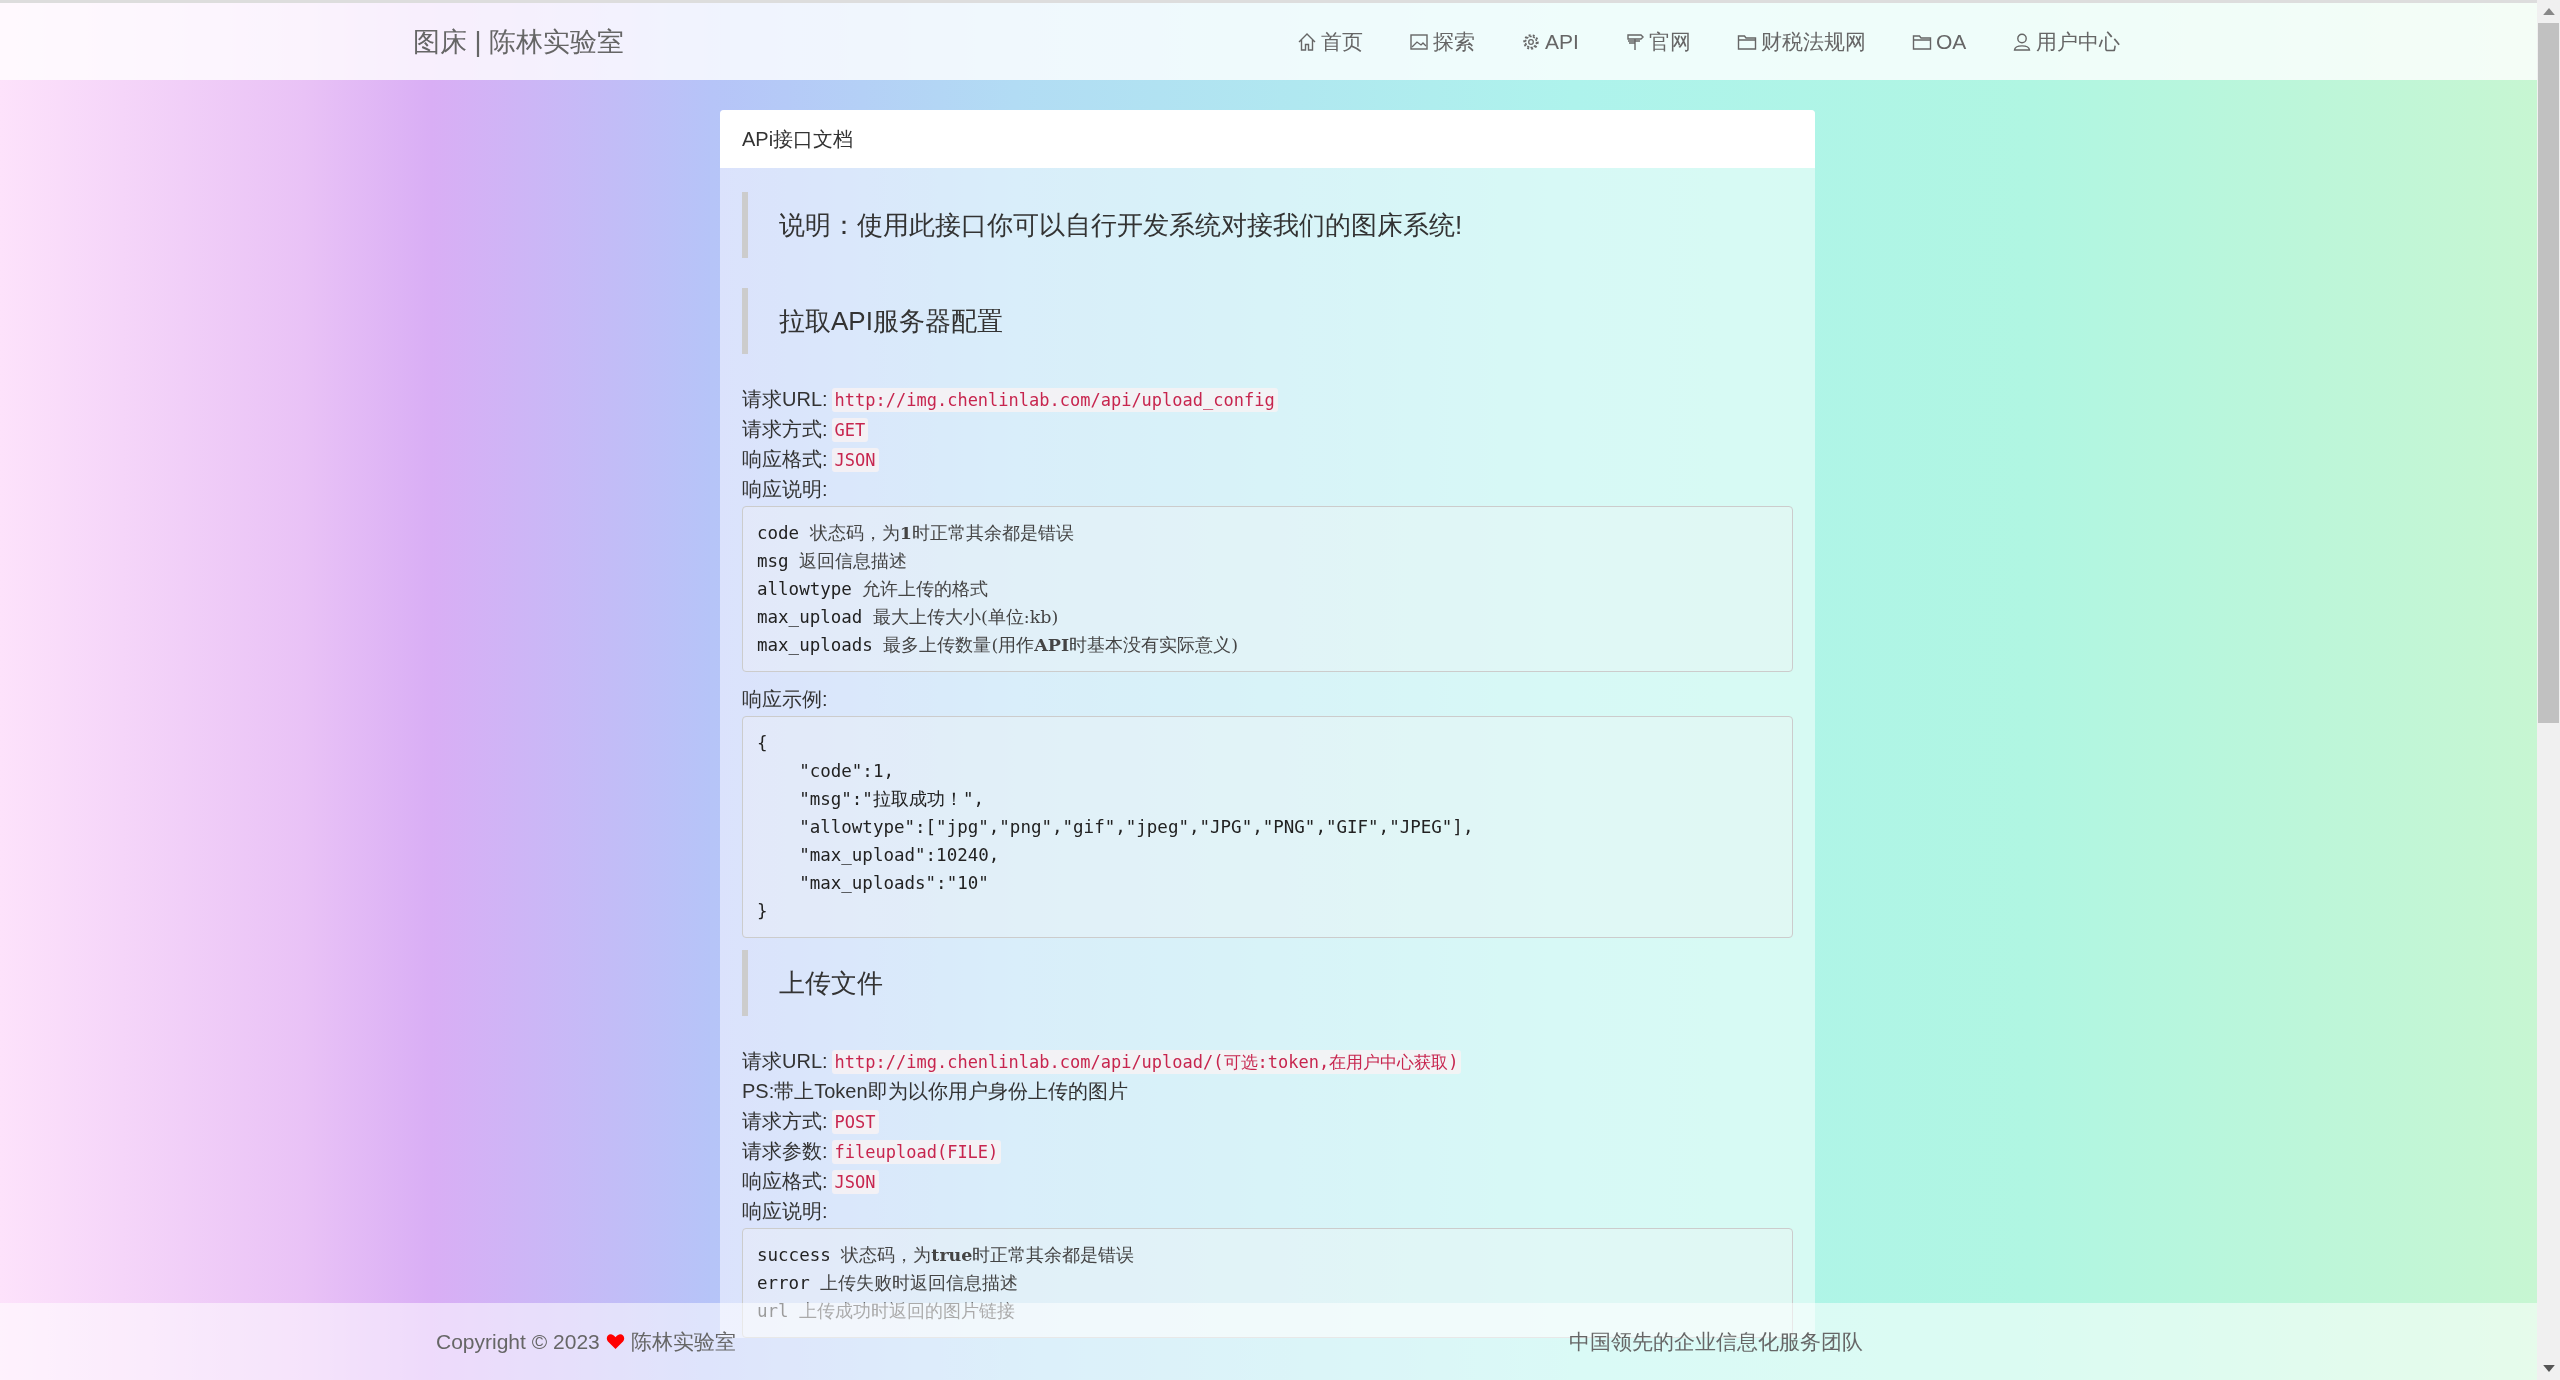 The height and width of the screenshot is (1380, 2560). I want to click on param-name: max_upload, so click(810, 617).